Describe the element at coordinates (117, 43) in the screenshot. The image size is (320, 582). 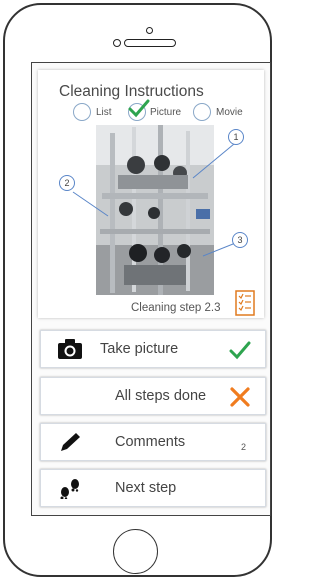
I see `proximity-sensor` at that location.